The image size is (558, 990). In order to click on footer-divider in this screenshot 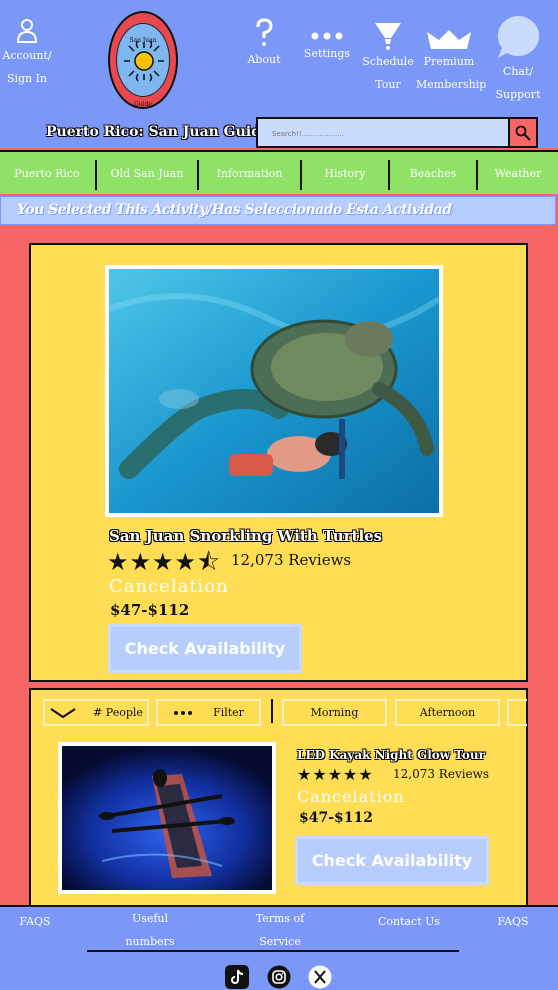, I will do `click(273, 951)`.